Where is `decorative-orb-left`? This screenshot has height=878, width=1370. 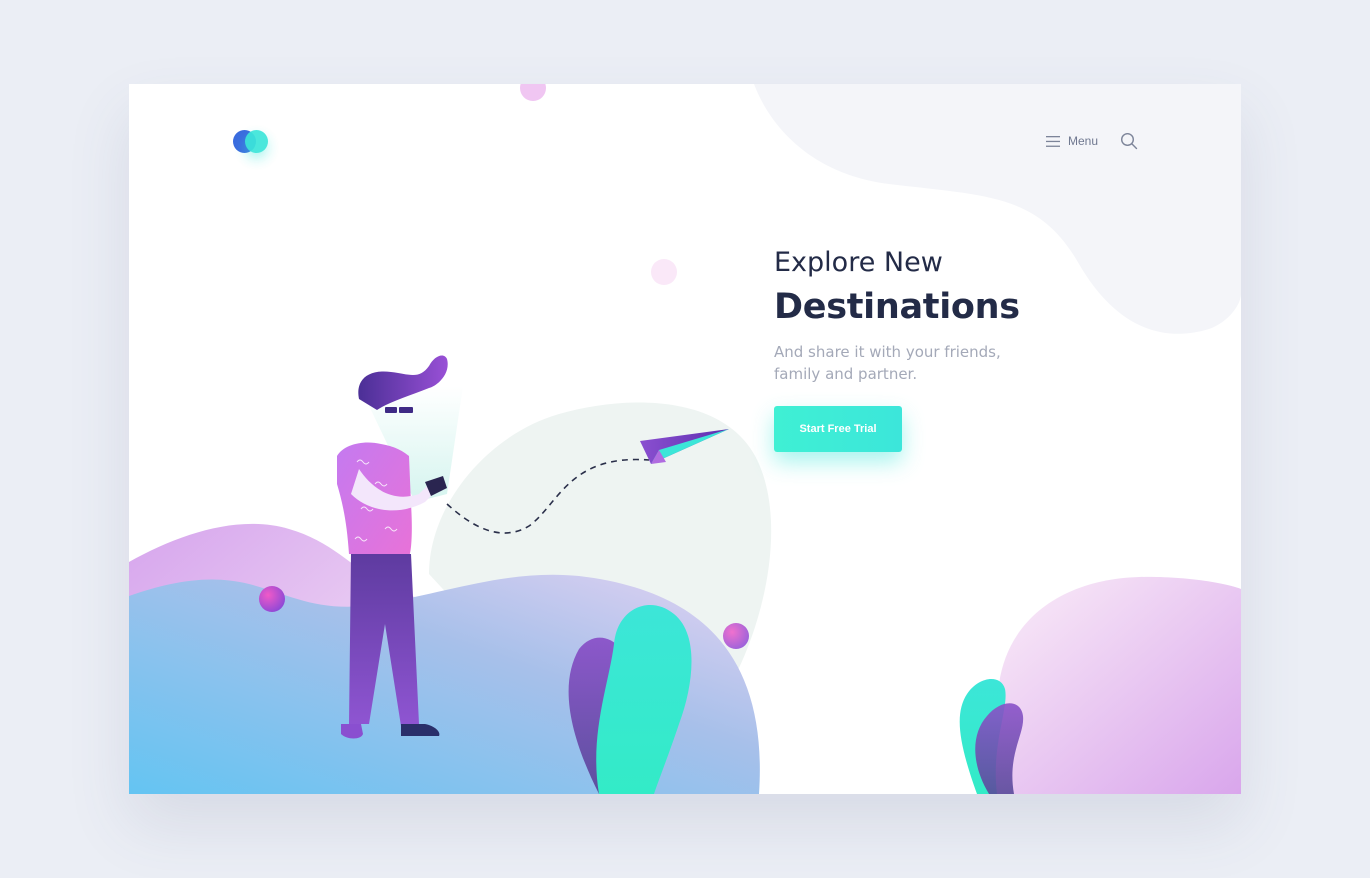
decorative-orb-left is located at coordinates (272, 599).